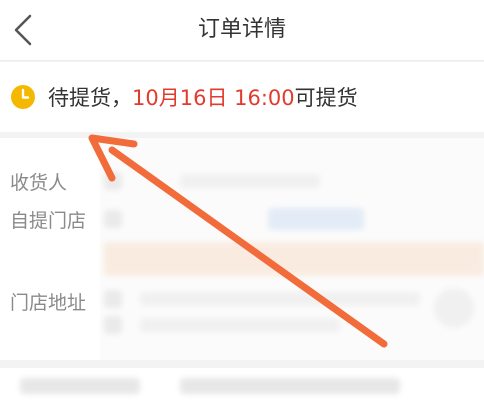 The height and width of the screenshot is (405, 484). What do you see at coordinates (90, 98) in the screenshot?
I see `status-prefix: 待提货，` at bounding box center [90, 98].